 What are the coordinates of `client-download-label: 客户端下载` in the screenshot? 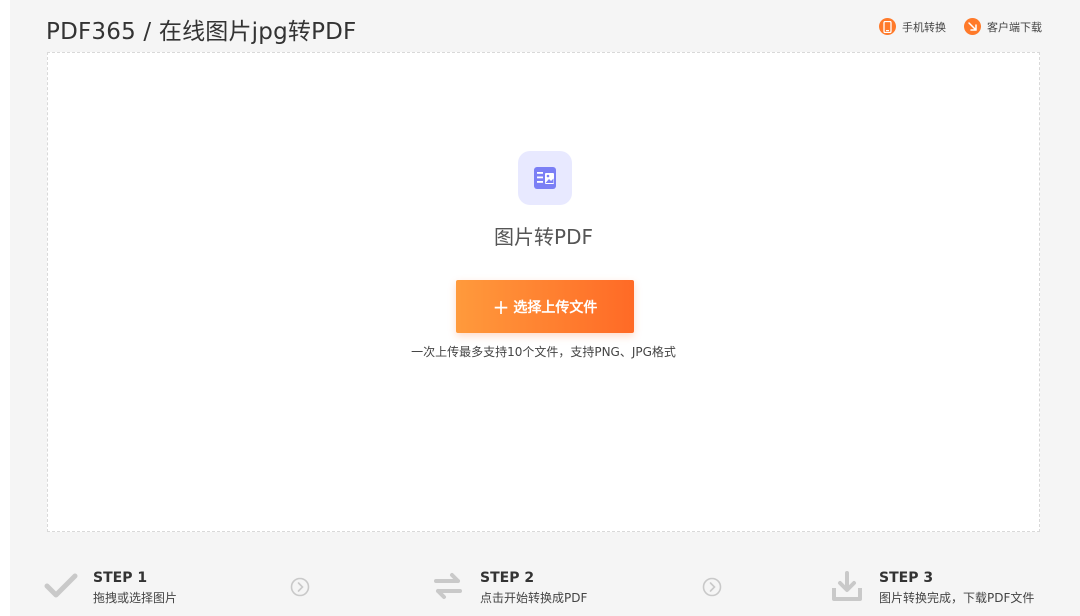 It's located at (1014, 27).